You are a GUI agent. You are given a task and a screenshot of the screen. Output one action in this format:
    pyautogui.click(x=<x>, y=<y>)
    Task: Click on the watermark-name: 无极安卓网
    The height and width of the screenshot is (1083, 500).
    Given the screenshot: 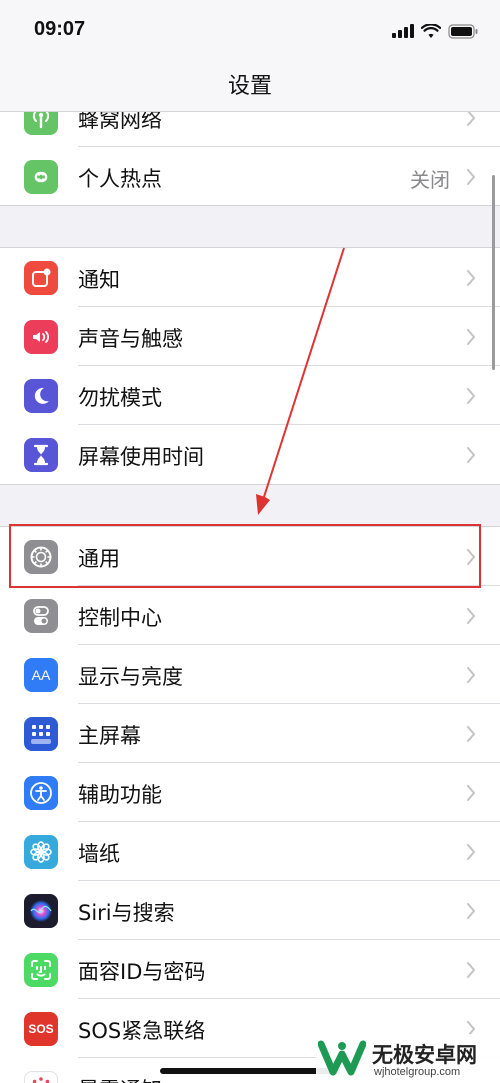 What is the action you would take?
    pyautogui.click(x=424, y=1055)
    